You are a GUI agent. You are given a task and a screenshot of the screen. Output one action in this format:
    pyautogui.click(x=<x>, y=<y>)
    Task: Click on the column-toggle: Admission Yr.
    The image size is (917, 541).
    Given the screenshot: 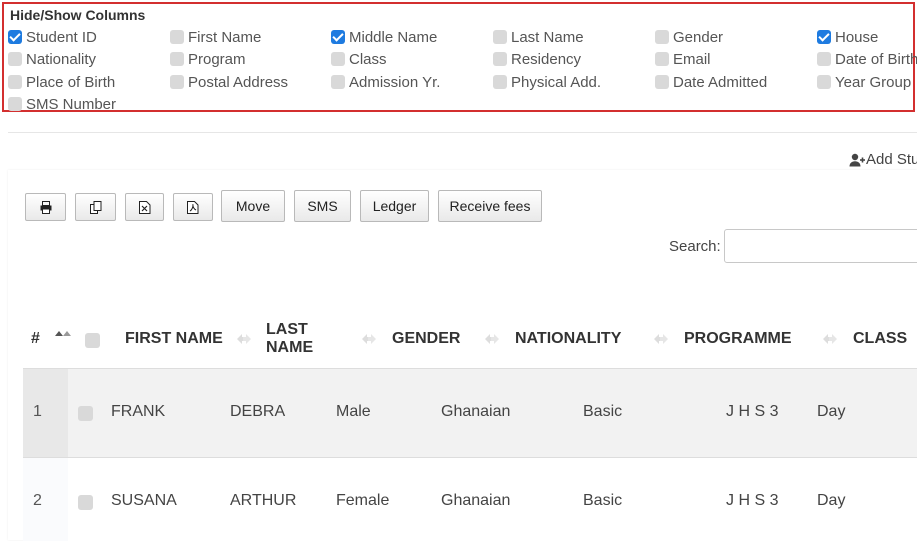 What is the action you would take?
    pyautogui.click(x=385, y=82)
    